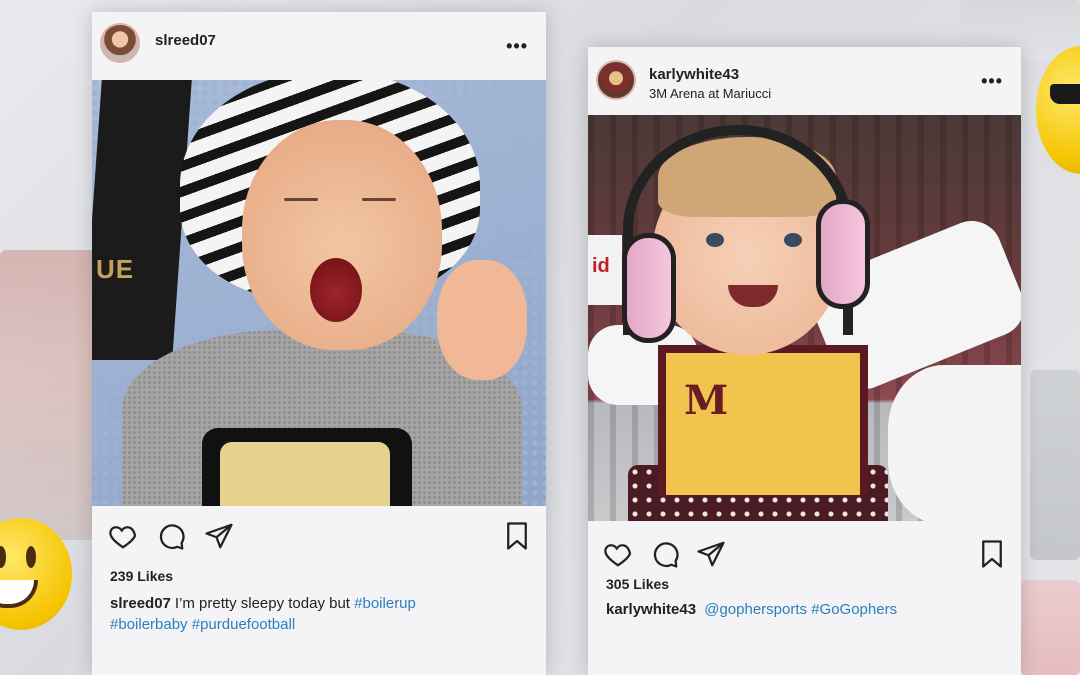 This screenshot has height=675, width=1080. Describe the element at coordinates (264, 603) in the screenshot. I see `caption-text: I’m pretty sleepy today but` at that location.